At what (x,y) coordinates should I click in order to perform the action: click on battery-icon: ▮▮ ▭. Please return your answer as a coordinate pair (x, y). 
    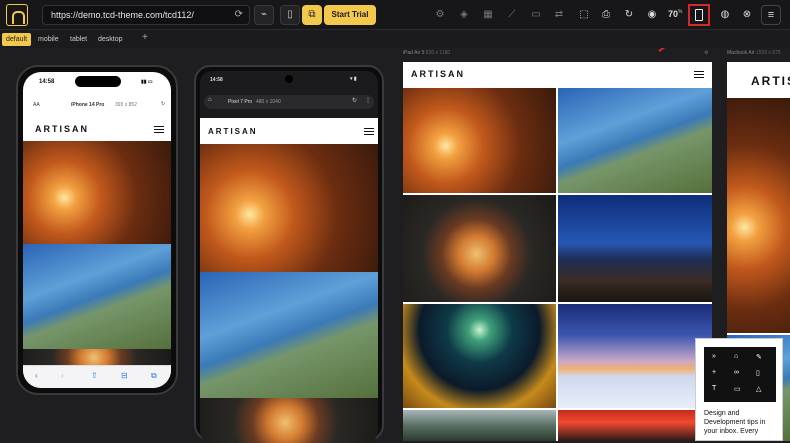
    Looking at the image, I should click on (147, 82).